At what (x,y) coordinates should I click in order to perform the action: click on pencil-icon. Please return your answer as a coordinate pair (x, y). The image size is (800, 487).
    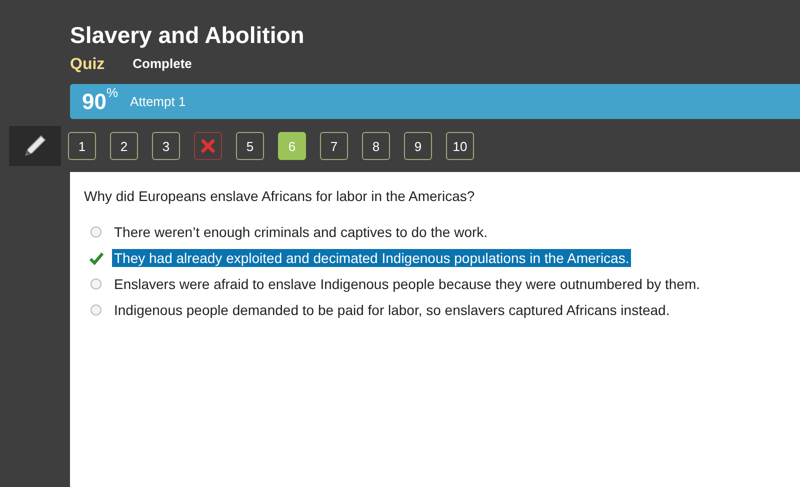
    Looking at the image, I should click on (35, 146).